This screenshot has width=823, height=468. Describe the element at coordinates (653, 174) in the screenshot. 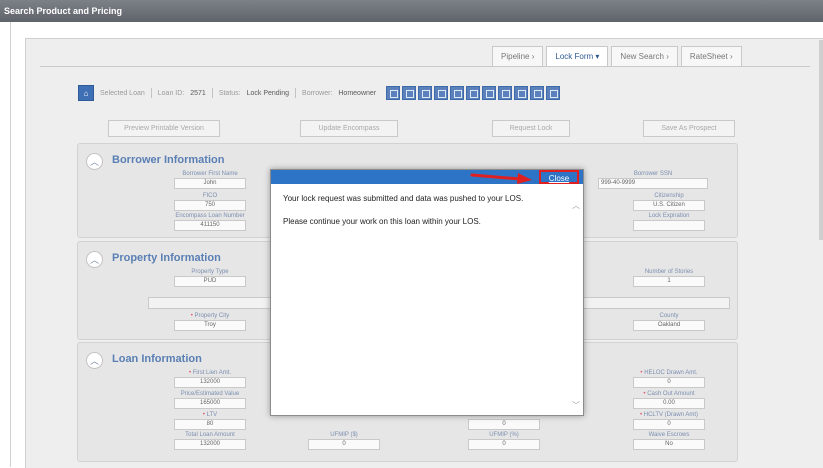

I see `field-label: Borrower SSN` at that location.